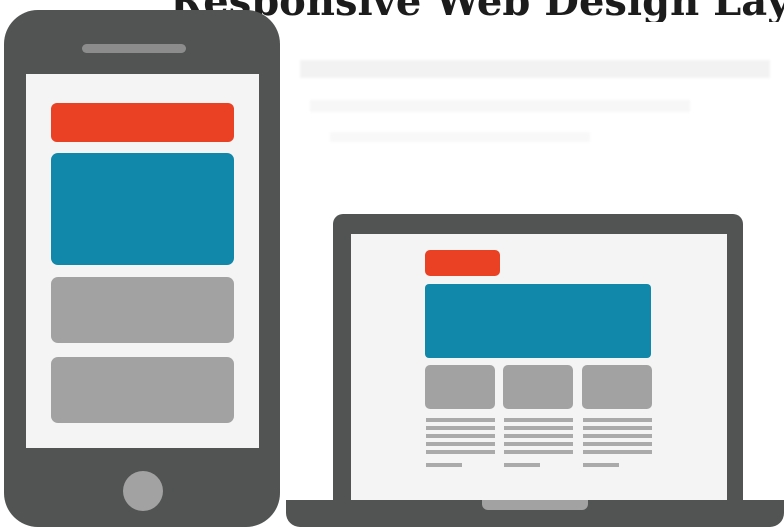 This screenshot has height=527, width=784. I want to click on laptop-header-block, so click(462, 263).